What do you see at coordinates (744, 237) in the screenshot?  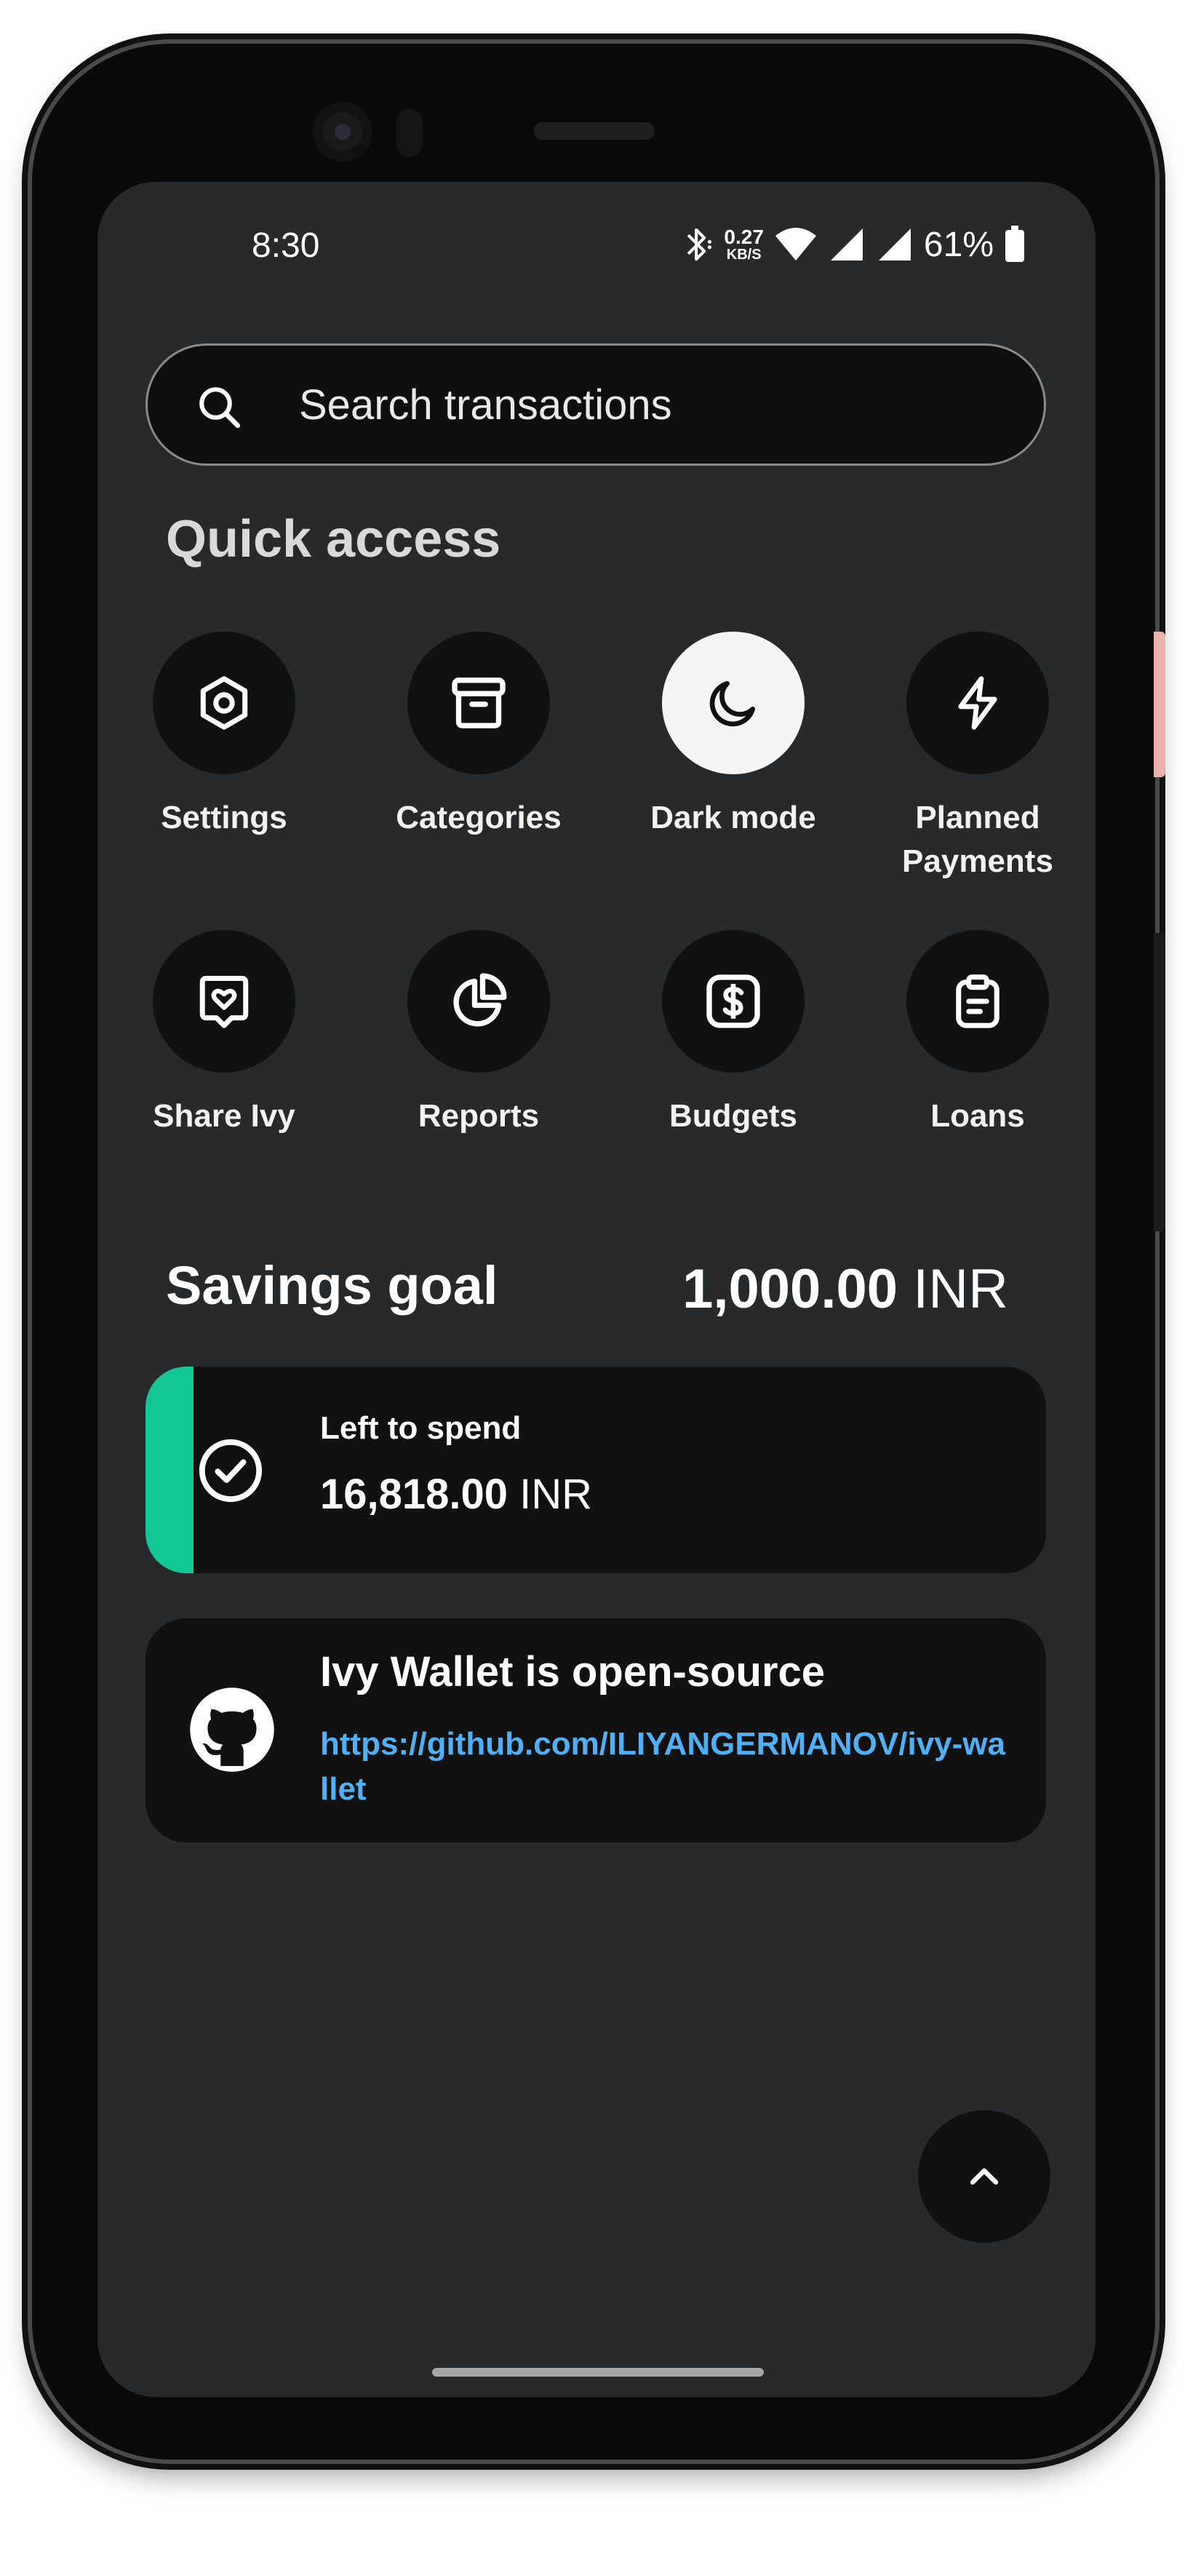 I see `network-speed-value: 0.27` at bounding box center [744, 237].